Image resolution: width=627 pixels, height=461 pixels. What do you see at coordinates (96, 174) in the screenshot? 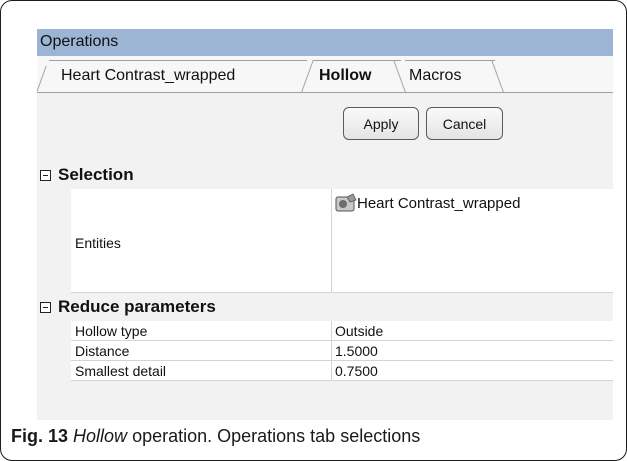
I see `selection-title: Selection` at bounding box center [96, 174].